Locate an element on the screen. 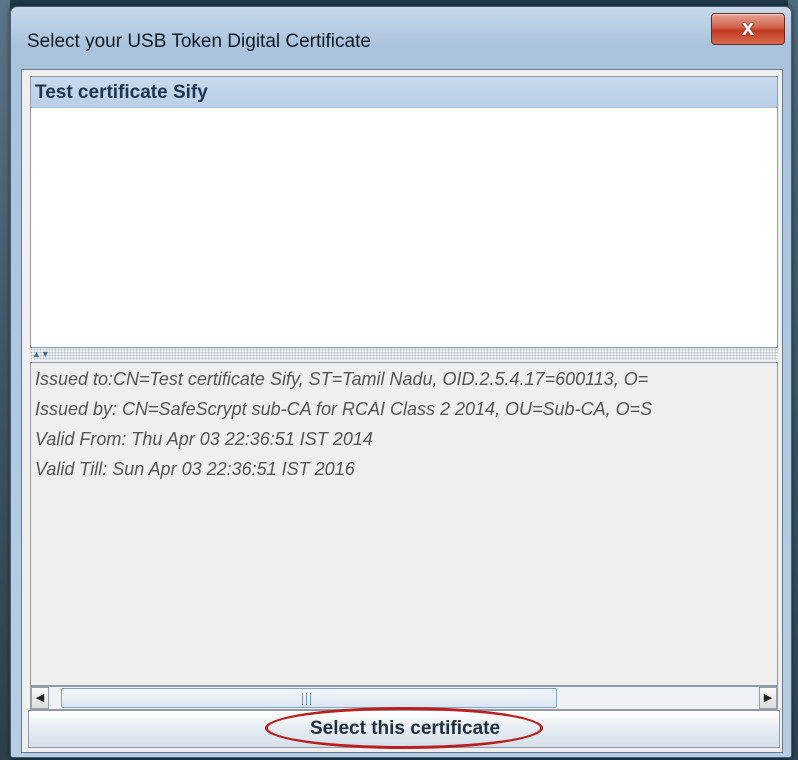 The height and width of the screenshot is (760, 798). horizontal-scrollbar: ◀ ▶ is located at coordinates (404, 698).